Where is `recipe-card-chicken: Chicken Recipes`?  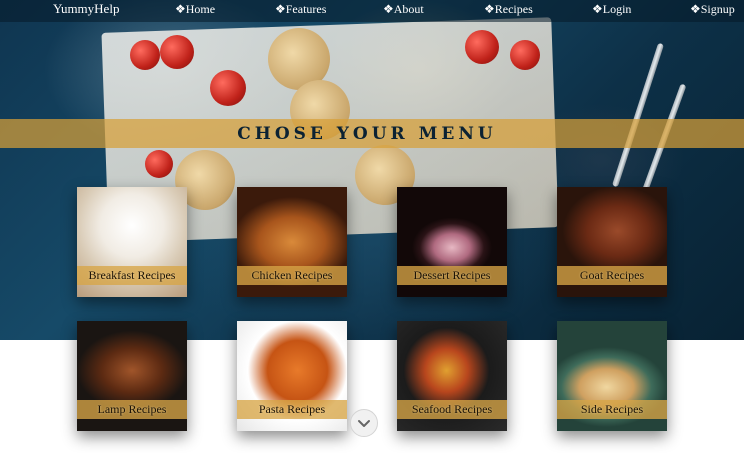
recipe-card-chicken: Chicken Recipes is located at coordinates (292, 242).